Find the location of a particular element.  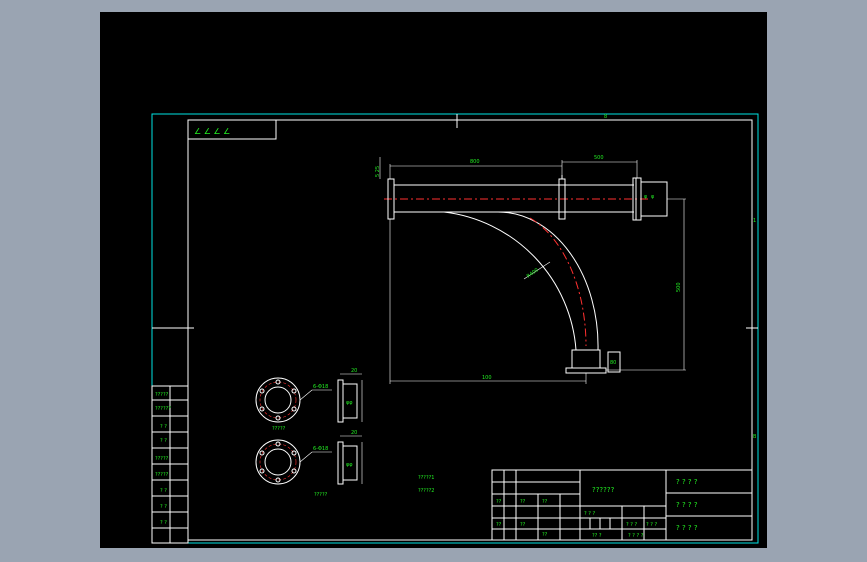

flange-1-leader is located at coordinates (306, 395).